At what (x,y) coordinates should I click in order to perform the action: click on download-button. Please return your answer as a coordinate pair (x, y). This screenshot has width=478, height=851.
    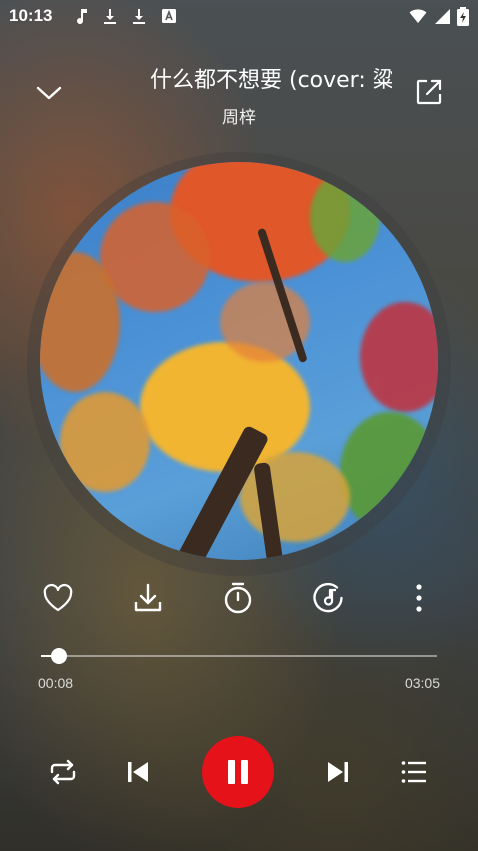
    Looking at the image, I should click on (148, 598).